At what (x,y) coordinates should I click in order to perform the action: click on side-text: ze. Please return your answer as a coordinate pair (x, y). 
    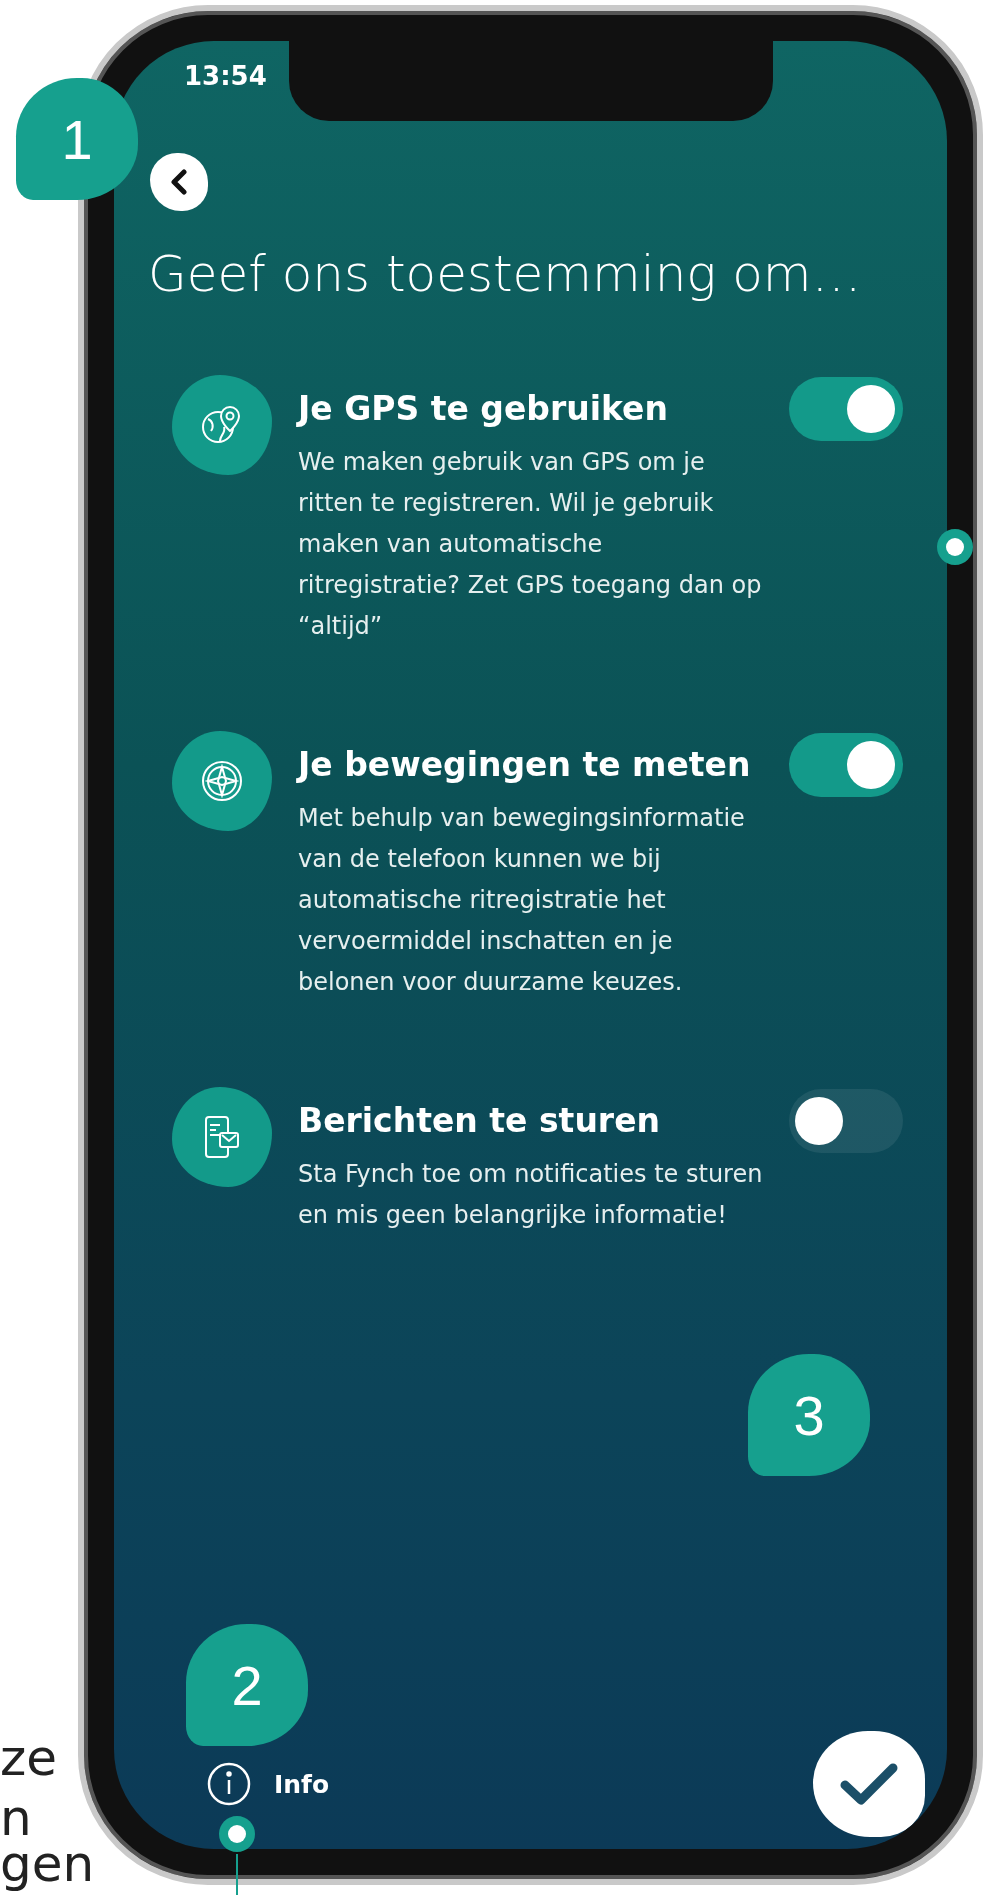
    Looking at the image, I should click on (28, 1758).